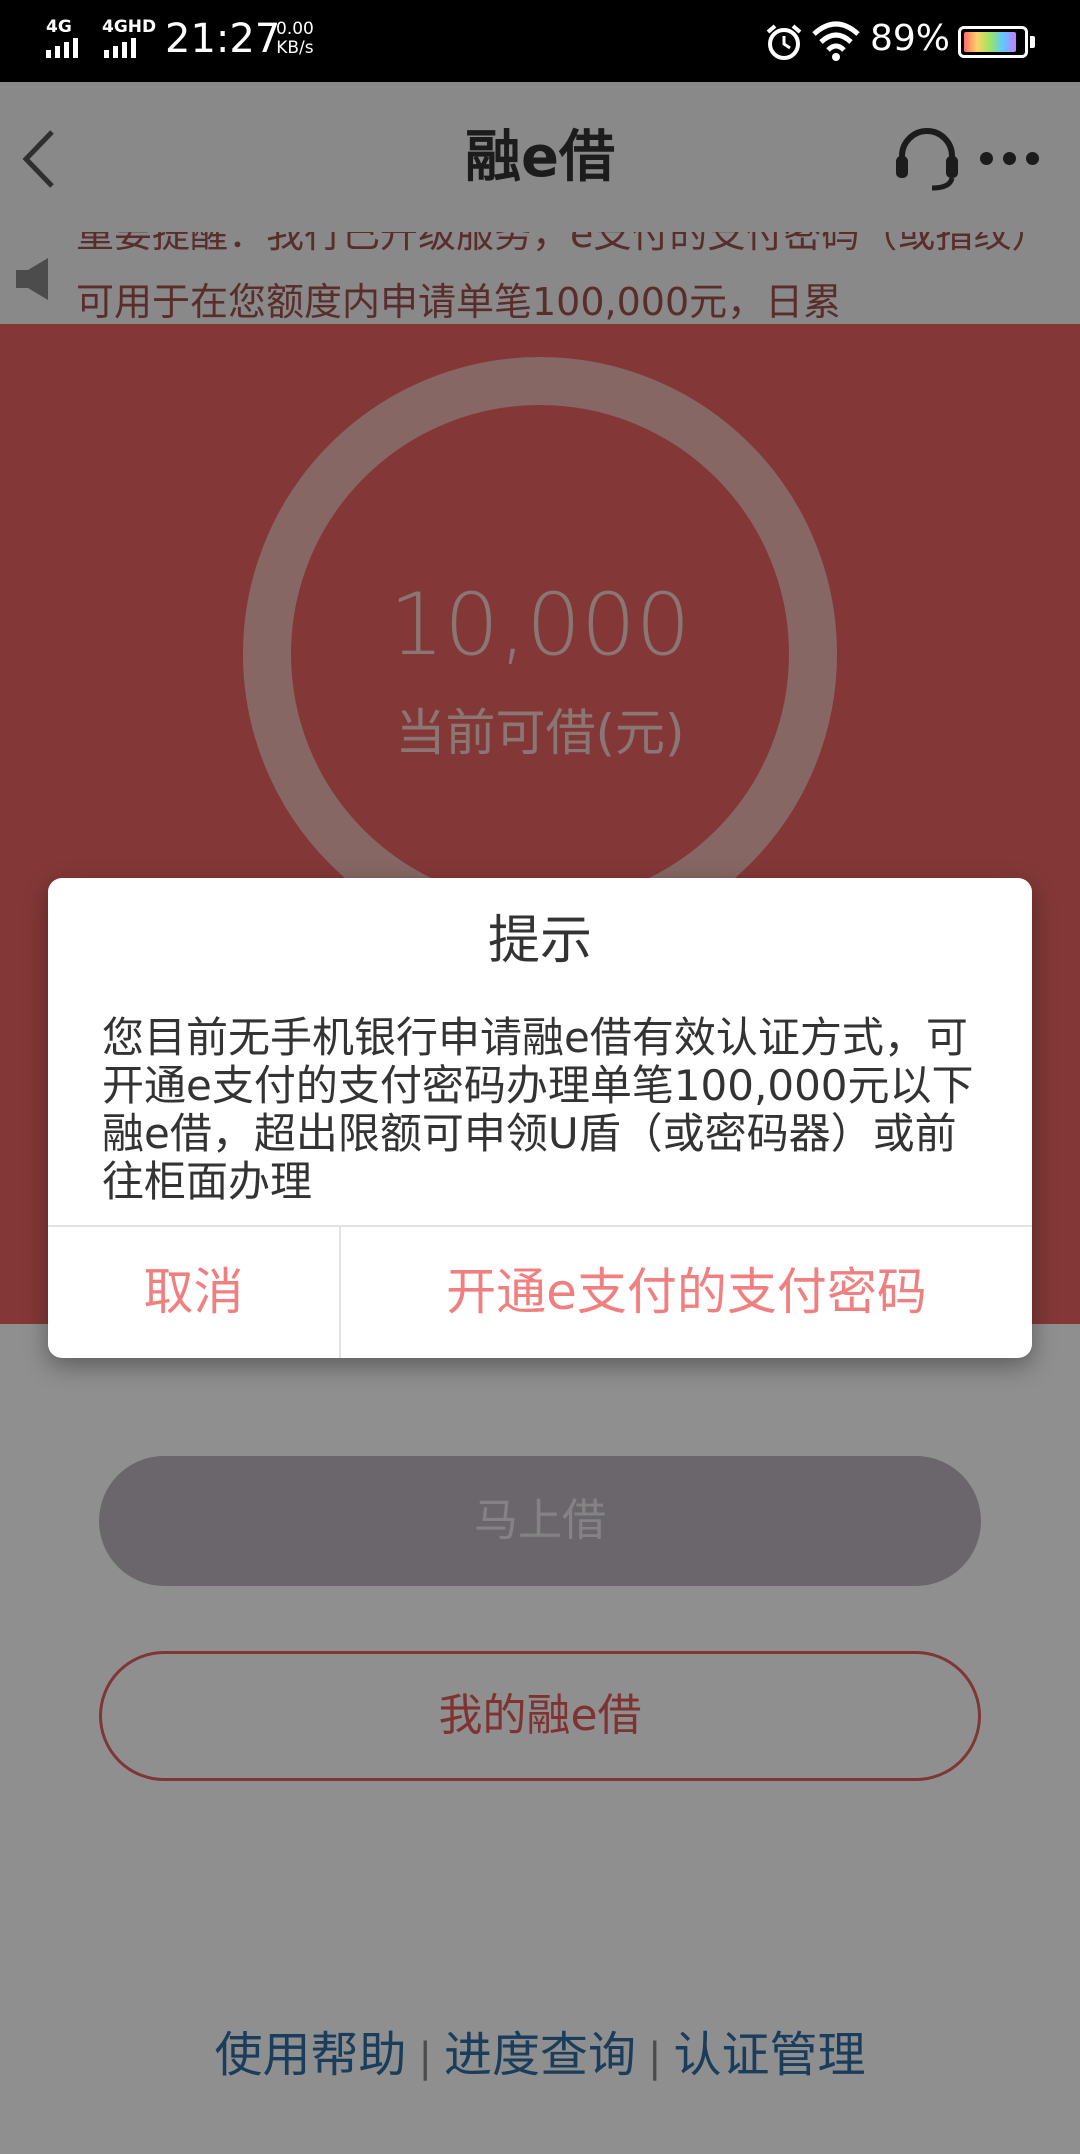 The height and width of the screenshot is (2154, 1080). Describe the element at coordinates (784, 42) in the screenshot. I see `alarm-icon` at that location.